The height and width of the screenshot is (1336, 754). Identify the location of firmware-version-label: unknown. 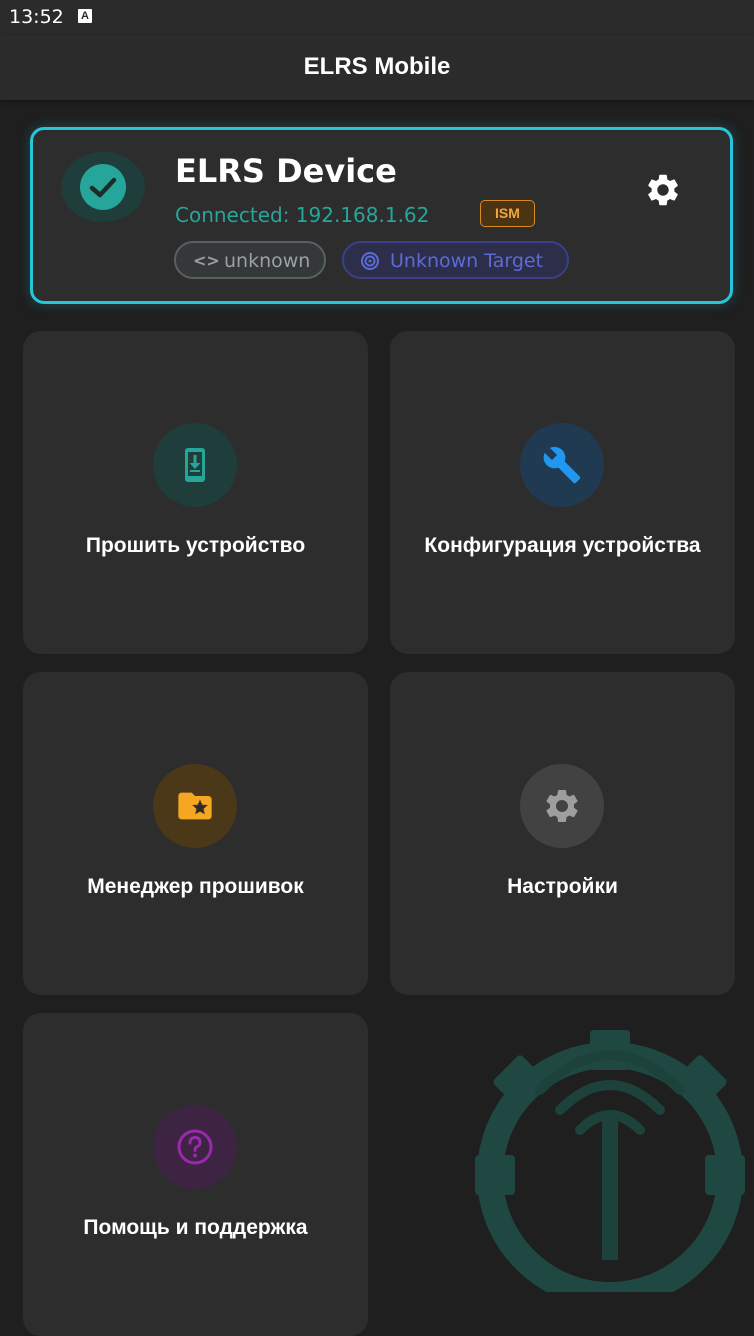
(267, 261).